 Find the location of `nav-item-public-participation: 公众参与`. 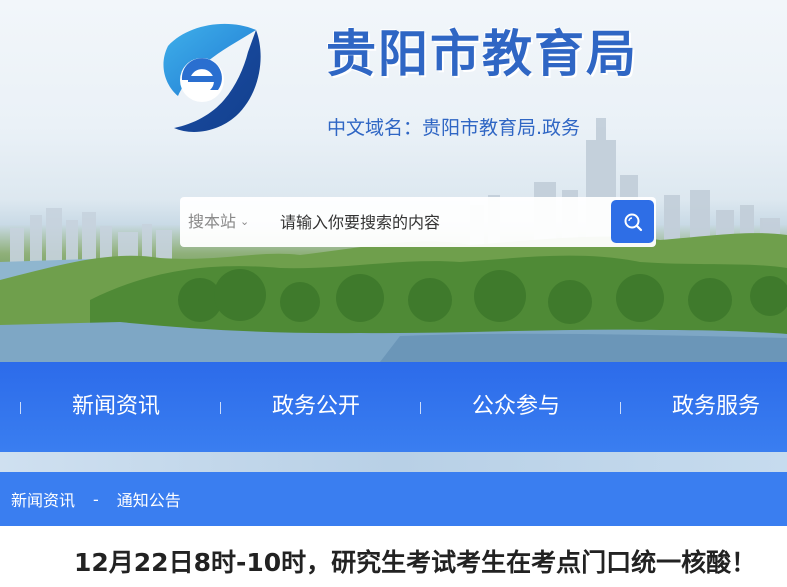

nav-item-public-participation: 公众参与 is located at coordinates (516, 407).